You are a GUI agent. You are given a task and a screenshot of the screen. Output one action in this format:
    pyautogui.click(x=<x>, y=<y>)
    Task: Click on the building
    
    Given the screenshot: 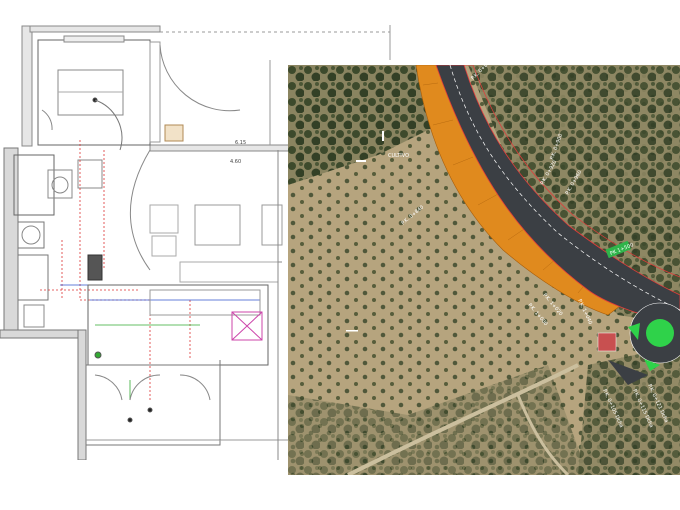 What is the action you would take?
    pyautogui.click(x=607, y=342)
    